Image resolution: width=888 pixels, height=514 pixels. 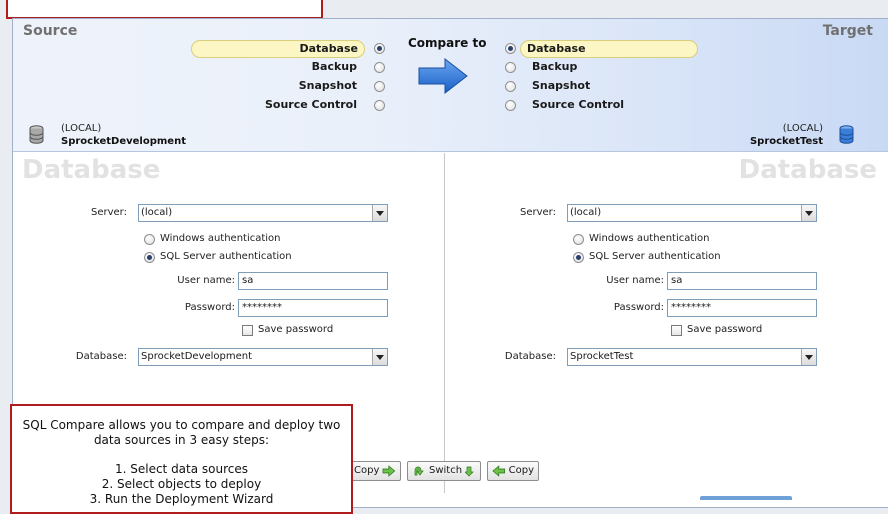 I want to click on target-option-backup: Backup, so click(x=554, y=67).